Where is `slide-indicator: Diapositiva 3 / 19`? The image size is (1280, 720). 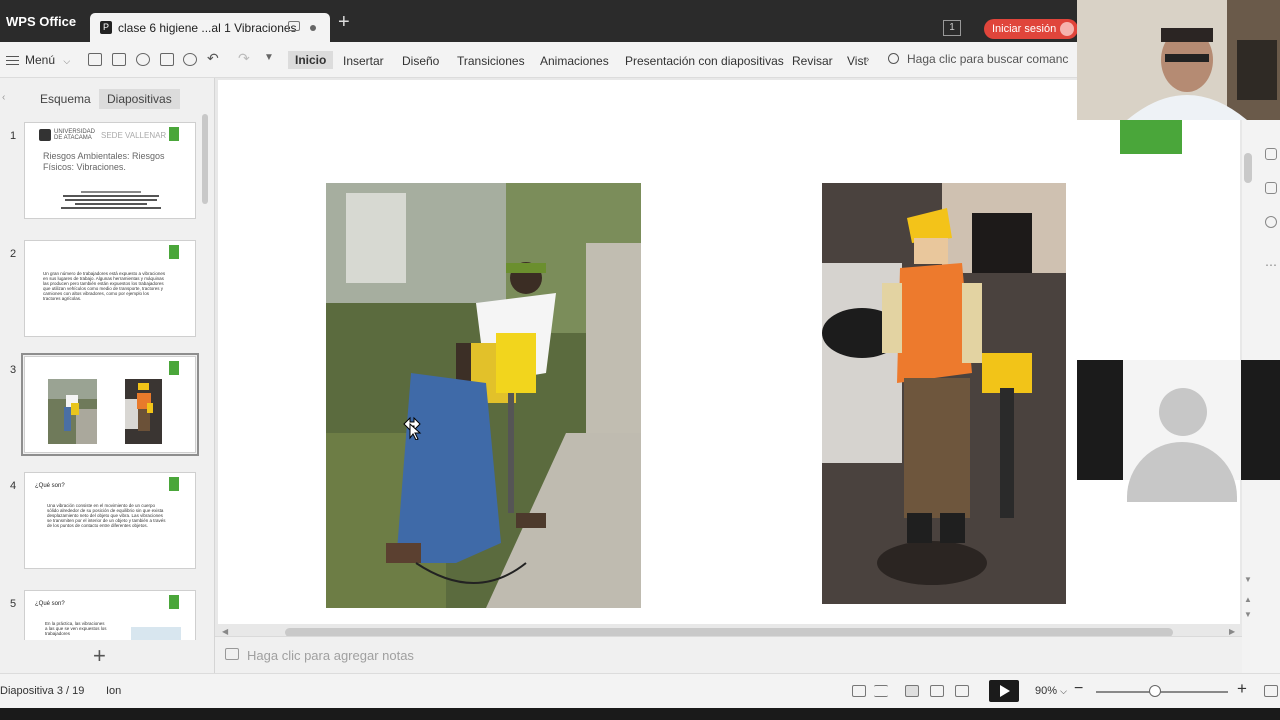
slide-indicator: Diapositiva 3 / 19 is located at coordinates (42, 691).